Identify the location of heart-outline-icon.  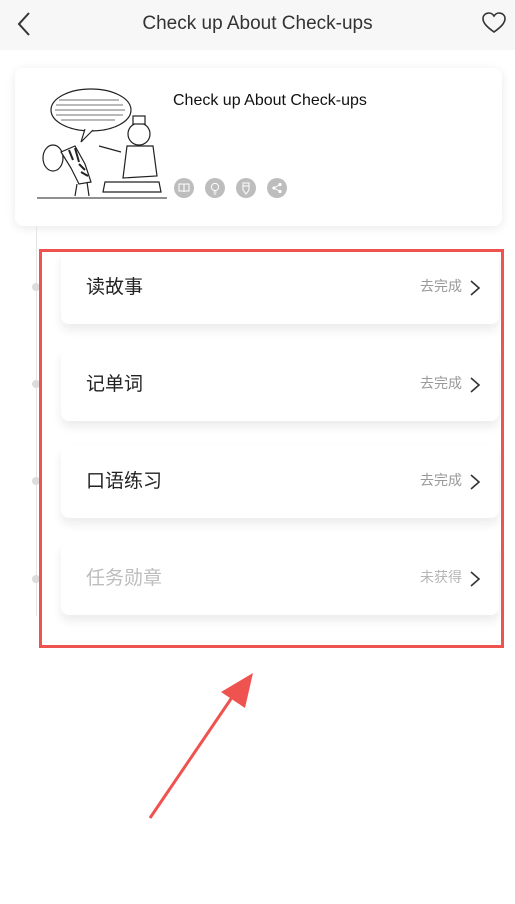
(494, 22).